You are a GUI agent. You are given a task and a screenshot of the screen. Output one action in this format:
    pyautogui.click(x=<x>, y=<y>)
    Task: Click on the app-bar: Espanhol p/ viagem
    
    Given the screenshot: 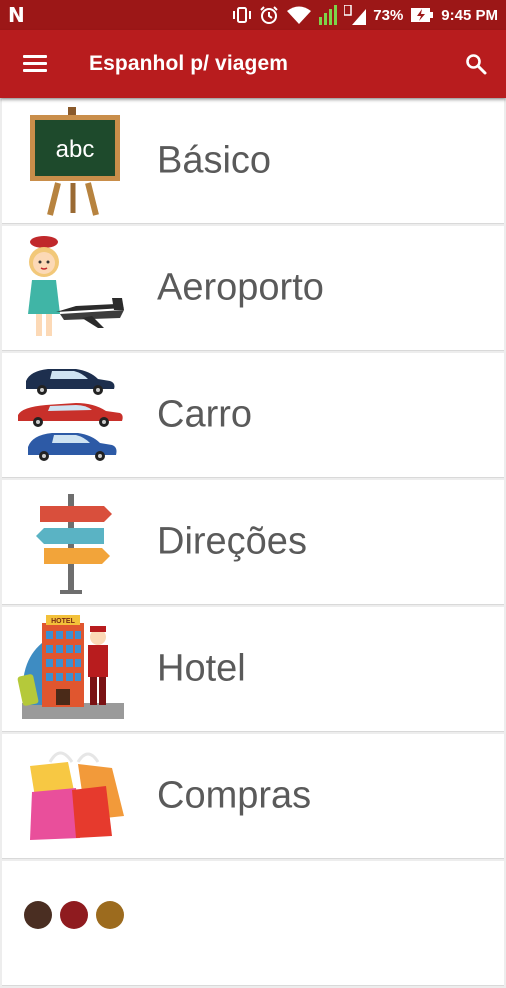 What is the action you would take?
    pyautogui.click(x=253, y=64)
    